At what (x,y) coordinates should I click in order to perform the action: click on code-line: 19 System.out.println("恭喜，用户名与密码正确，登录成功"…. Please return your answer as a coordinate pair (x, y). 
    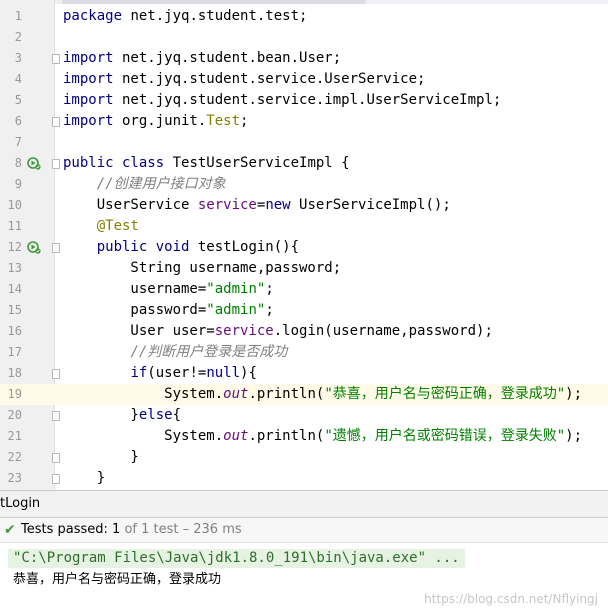
    Looking at the image, I should click on (304, 394).